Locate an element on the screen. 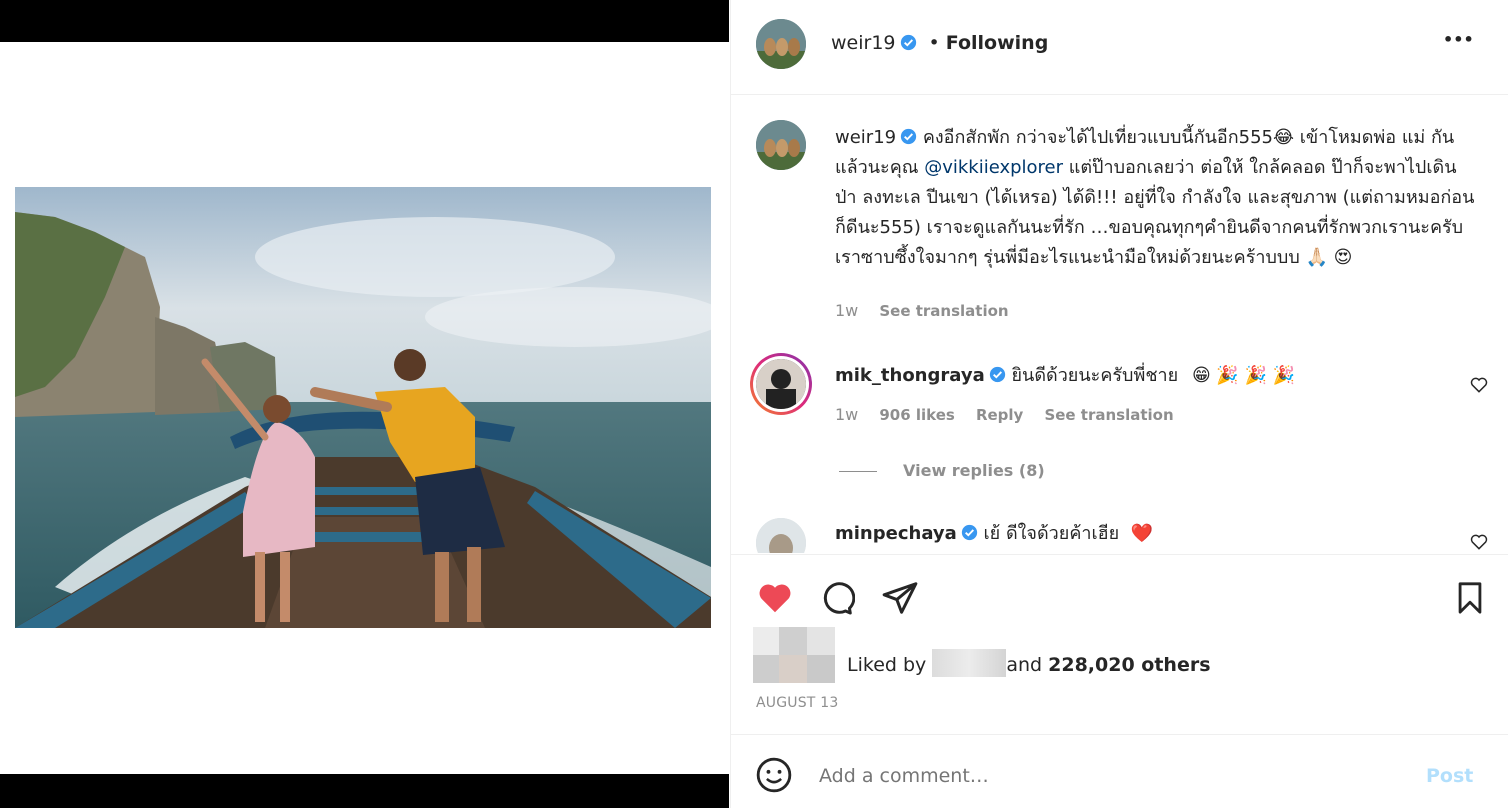 The width and height of the screenshot is (1508, 809). comment-see-translation: See translation is located at coordinates (1108, 415).